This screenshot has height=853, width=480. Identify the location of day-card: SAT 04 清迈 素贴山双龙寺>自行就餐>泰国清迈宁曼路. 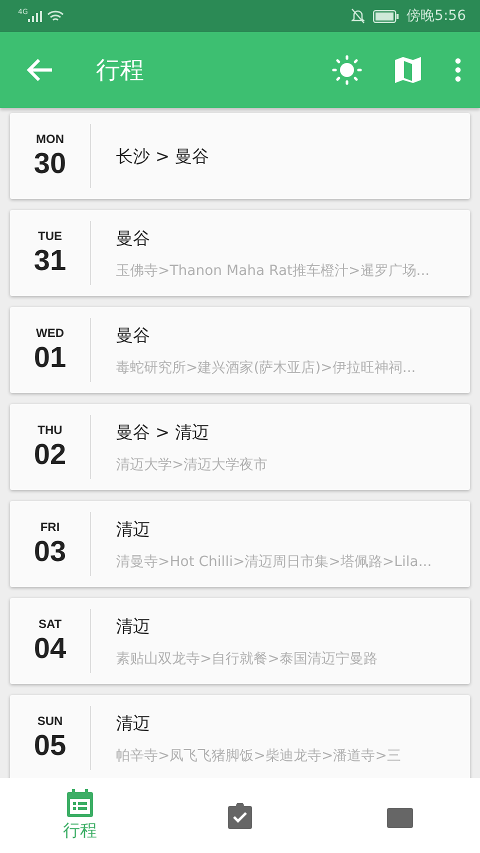
(240, 641).